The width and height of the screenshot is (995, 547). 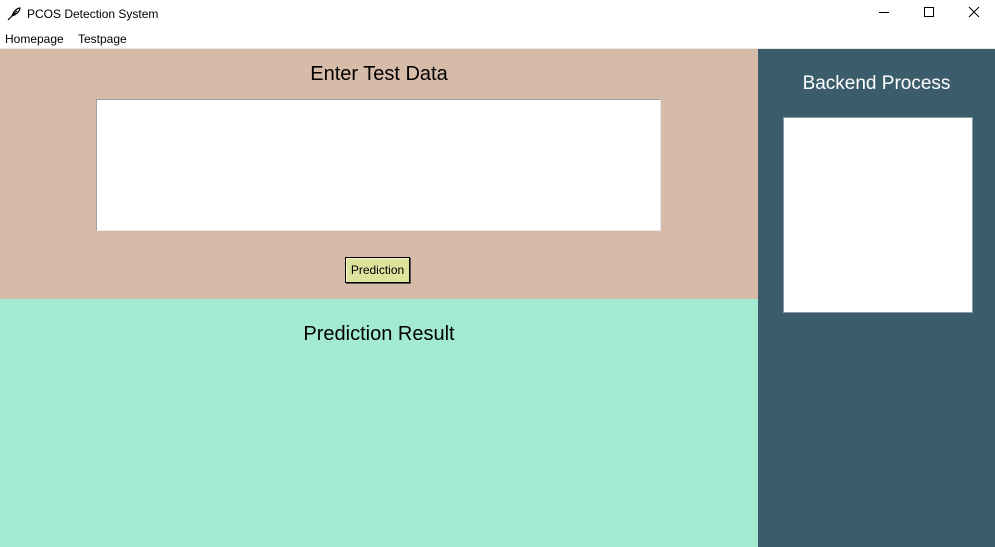 What do you see at coordinates (377, 270) in the screenshot?
I see `prediction-button: Prediction` at bounding box center [377, 270].